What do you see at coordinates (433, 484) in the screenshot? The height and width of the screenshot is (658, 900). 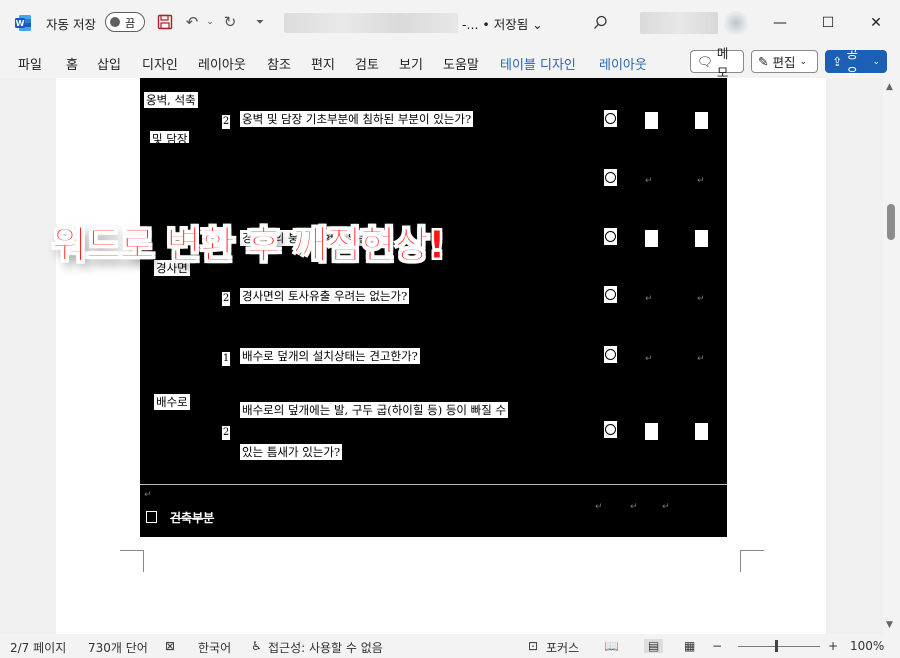 I see `table-border-line` at bounding box center [433, 484].